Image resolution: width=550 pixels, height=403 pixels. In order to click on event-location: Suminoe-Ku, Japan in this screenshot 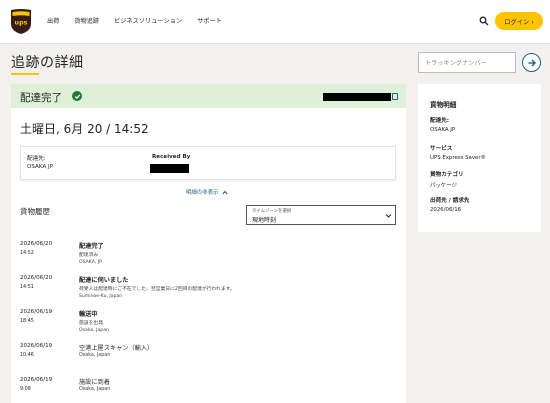, I will do `click(101, 296)`.